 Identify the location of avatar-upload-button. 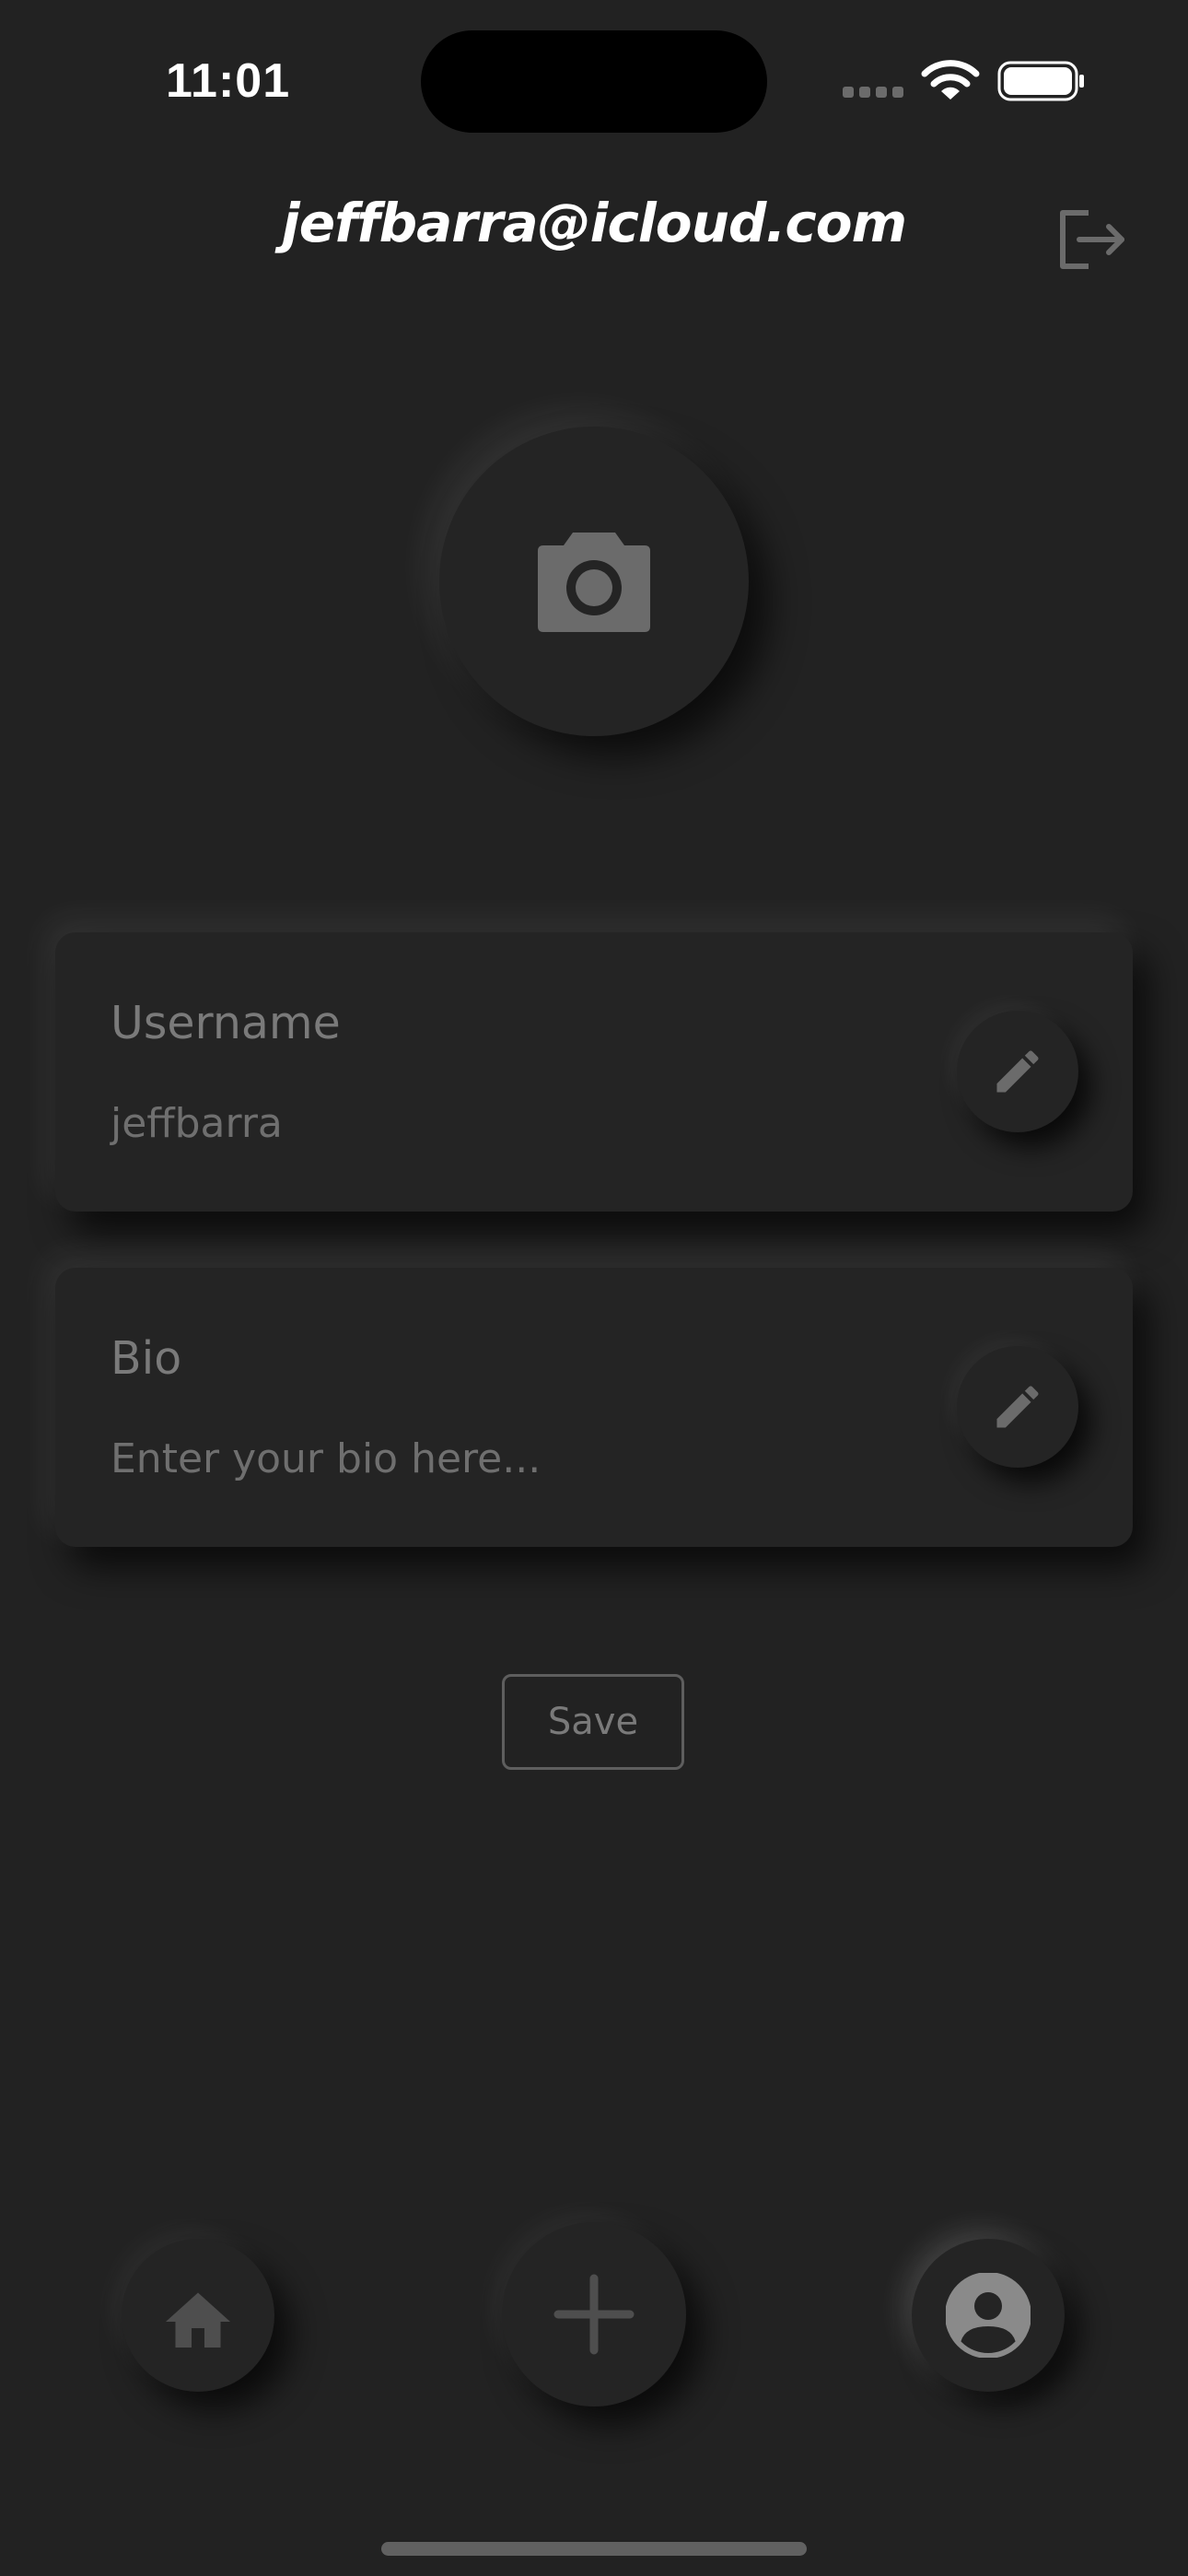
(594, 581).